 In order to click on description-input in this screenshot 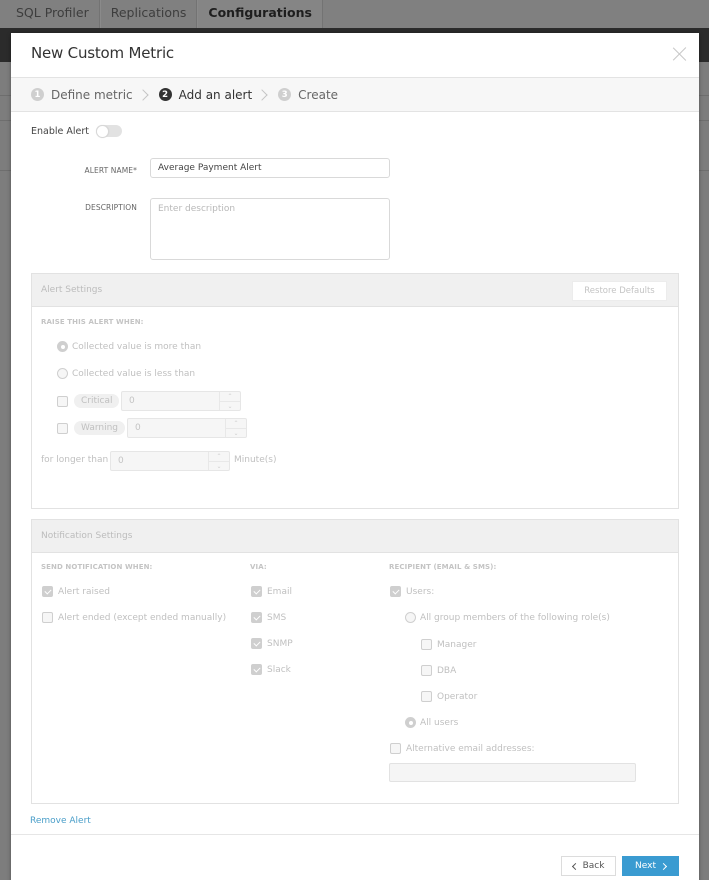, I will do `click(270, 229)`.